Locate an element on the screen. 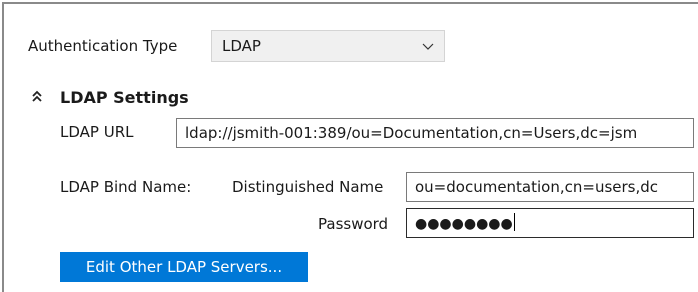 The image size is (698, 292). authentication-type-value: LDAP is located at coordinates (241, 46).